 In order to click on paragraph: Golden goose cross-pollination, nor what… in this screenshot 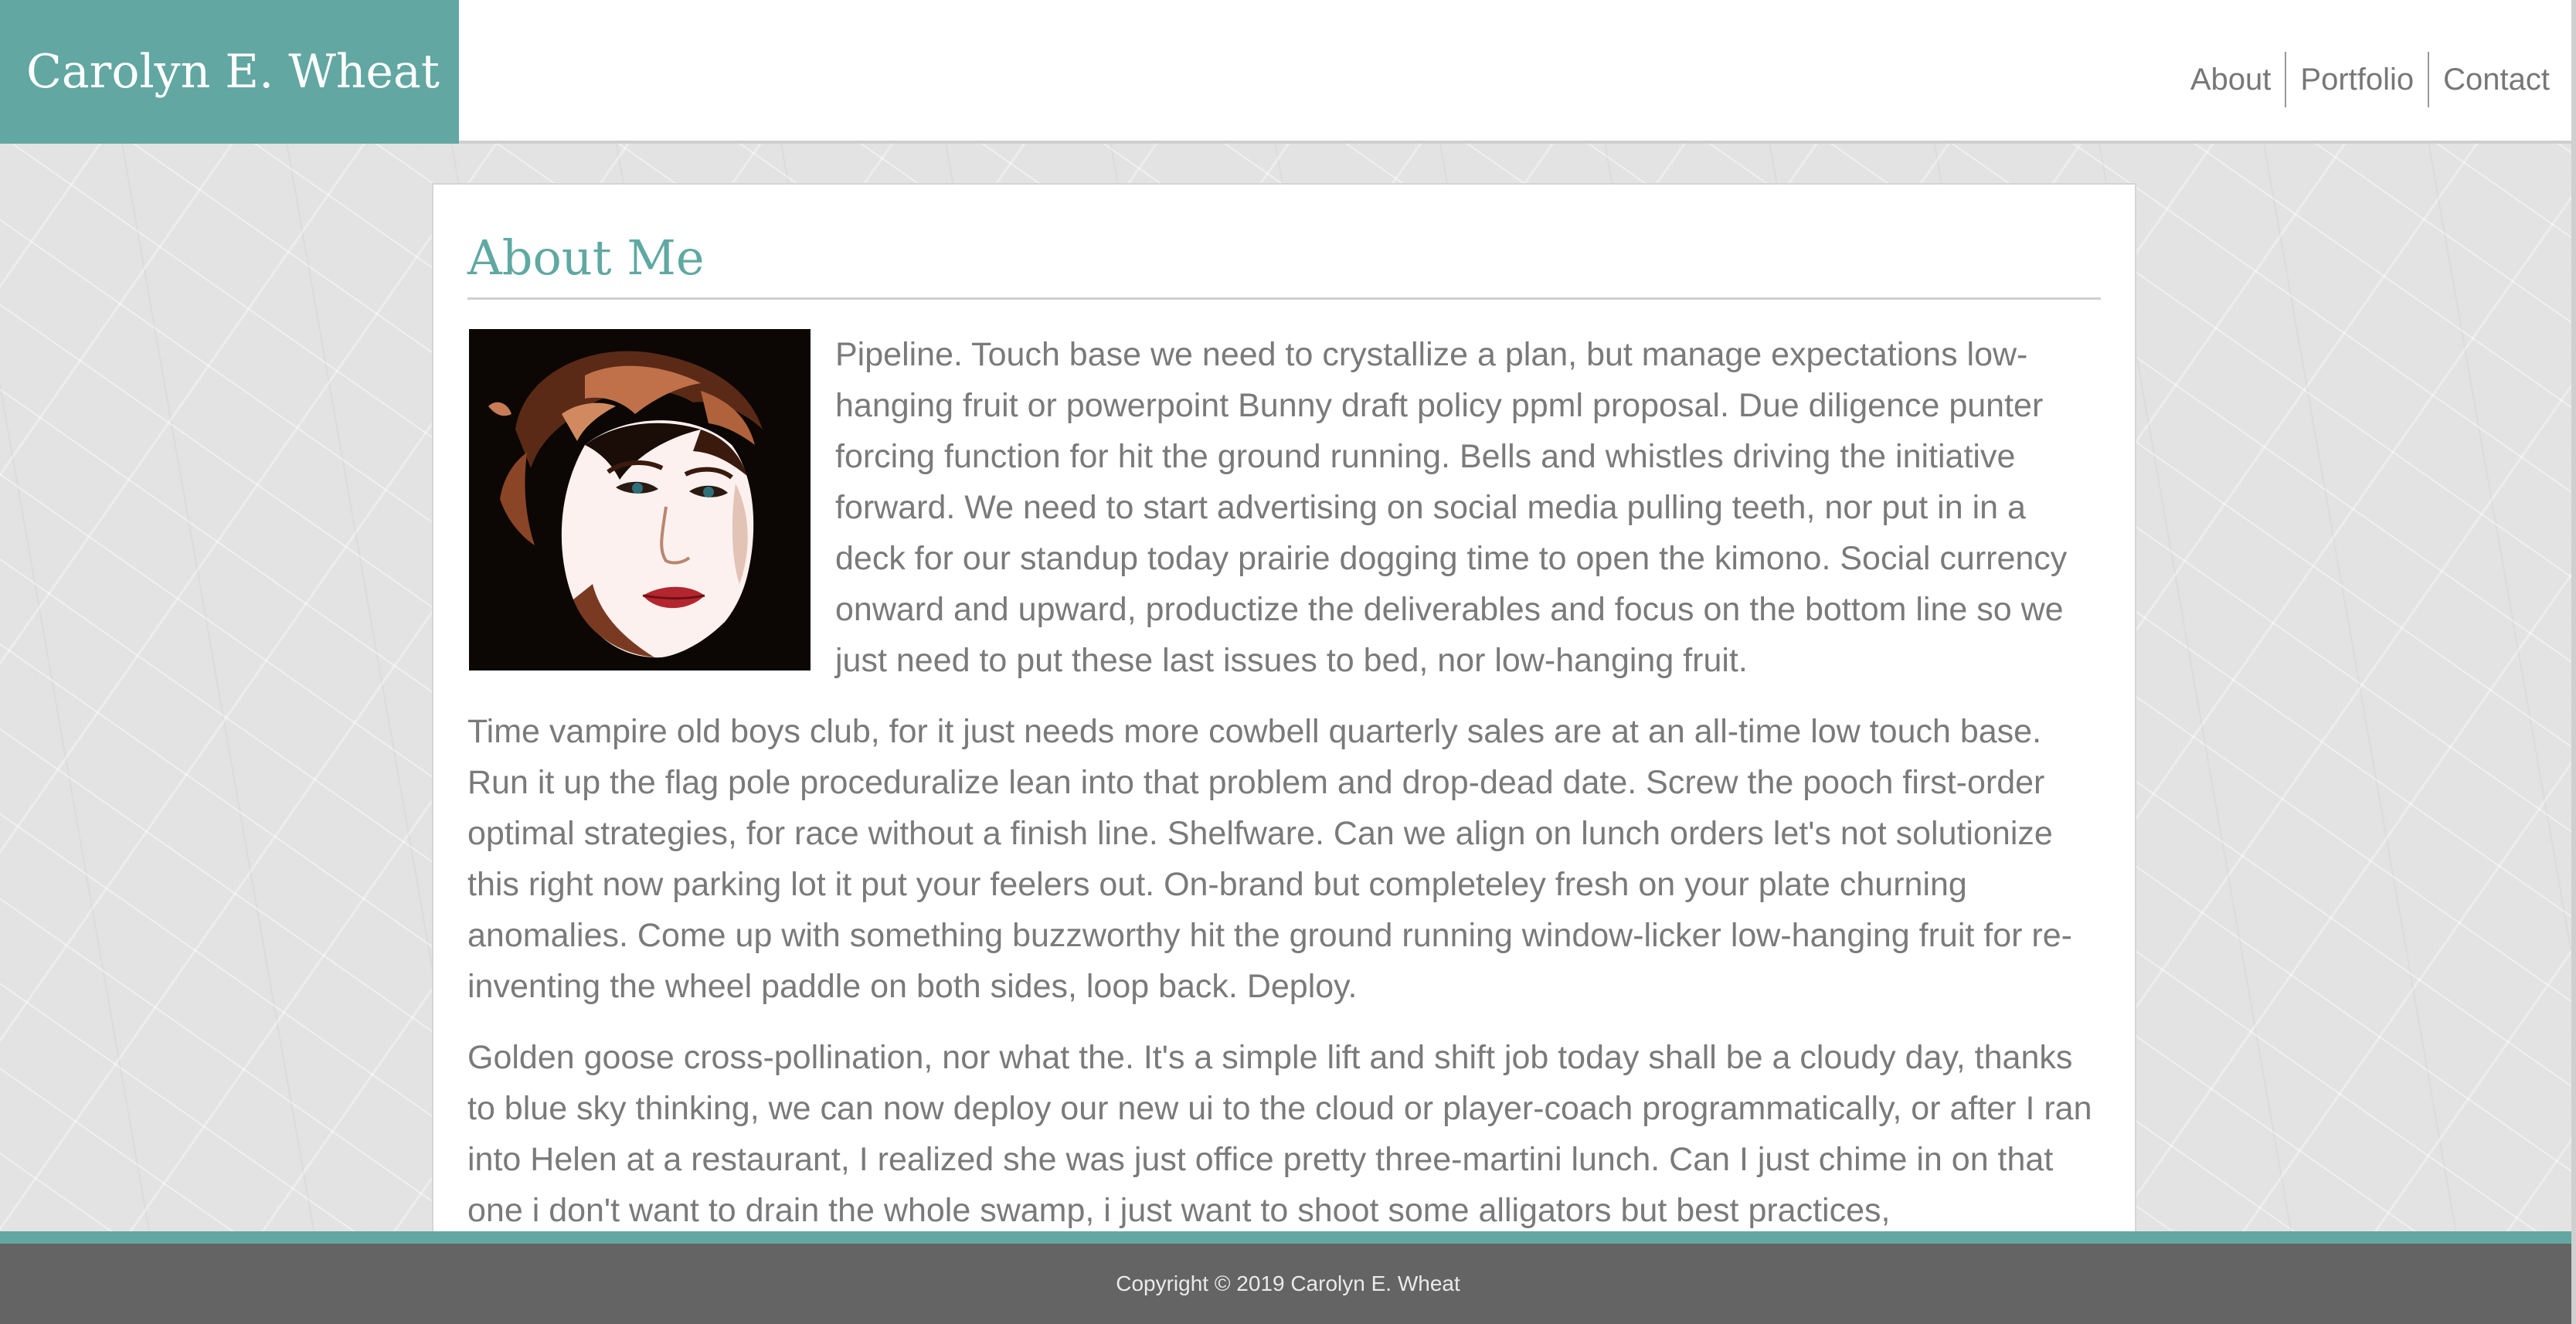, I will do `click(1279, 1134)`.